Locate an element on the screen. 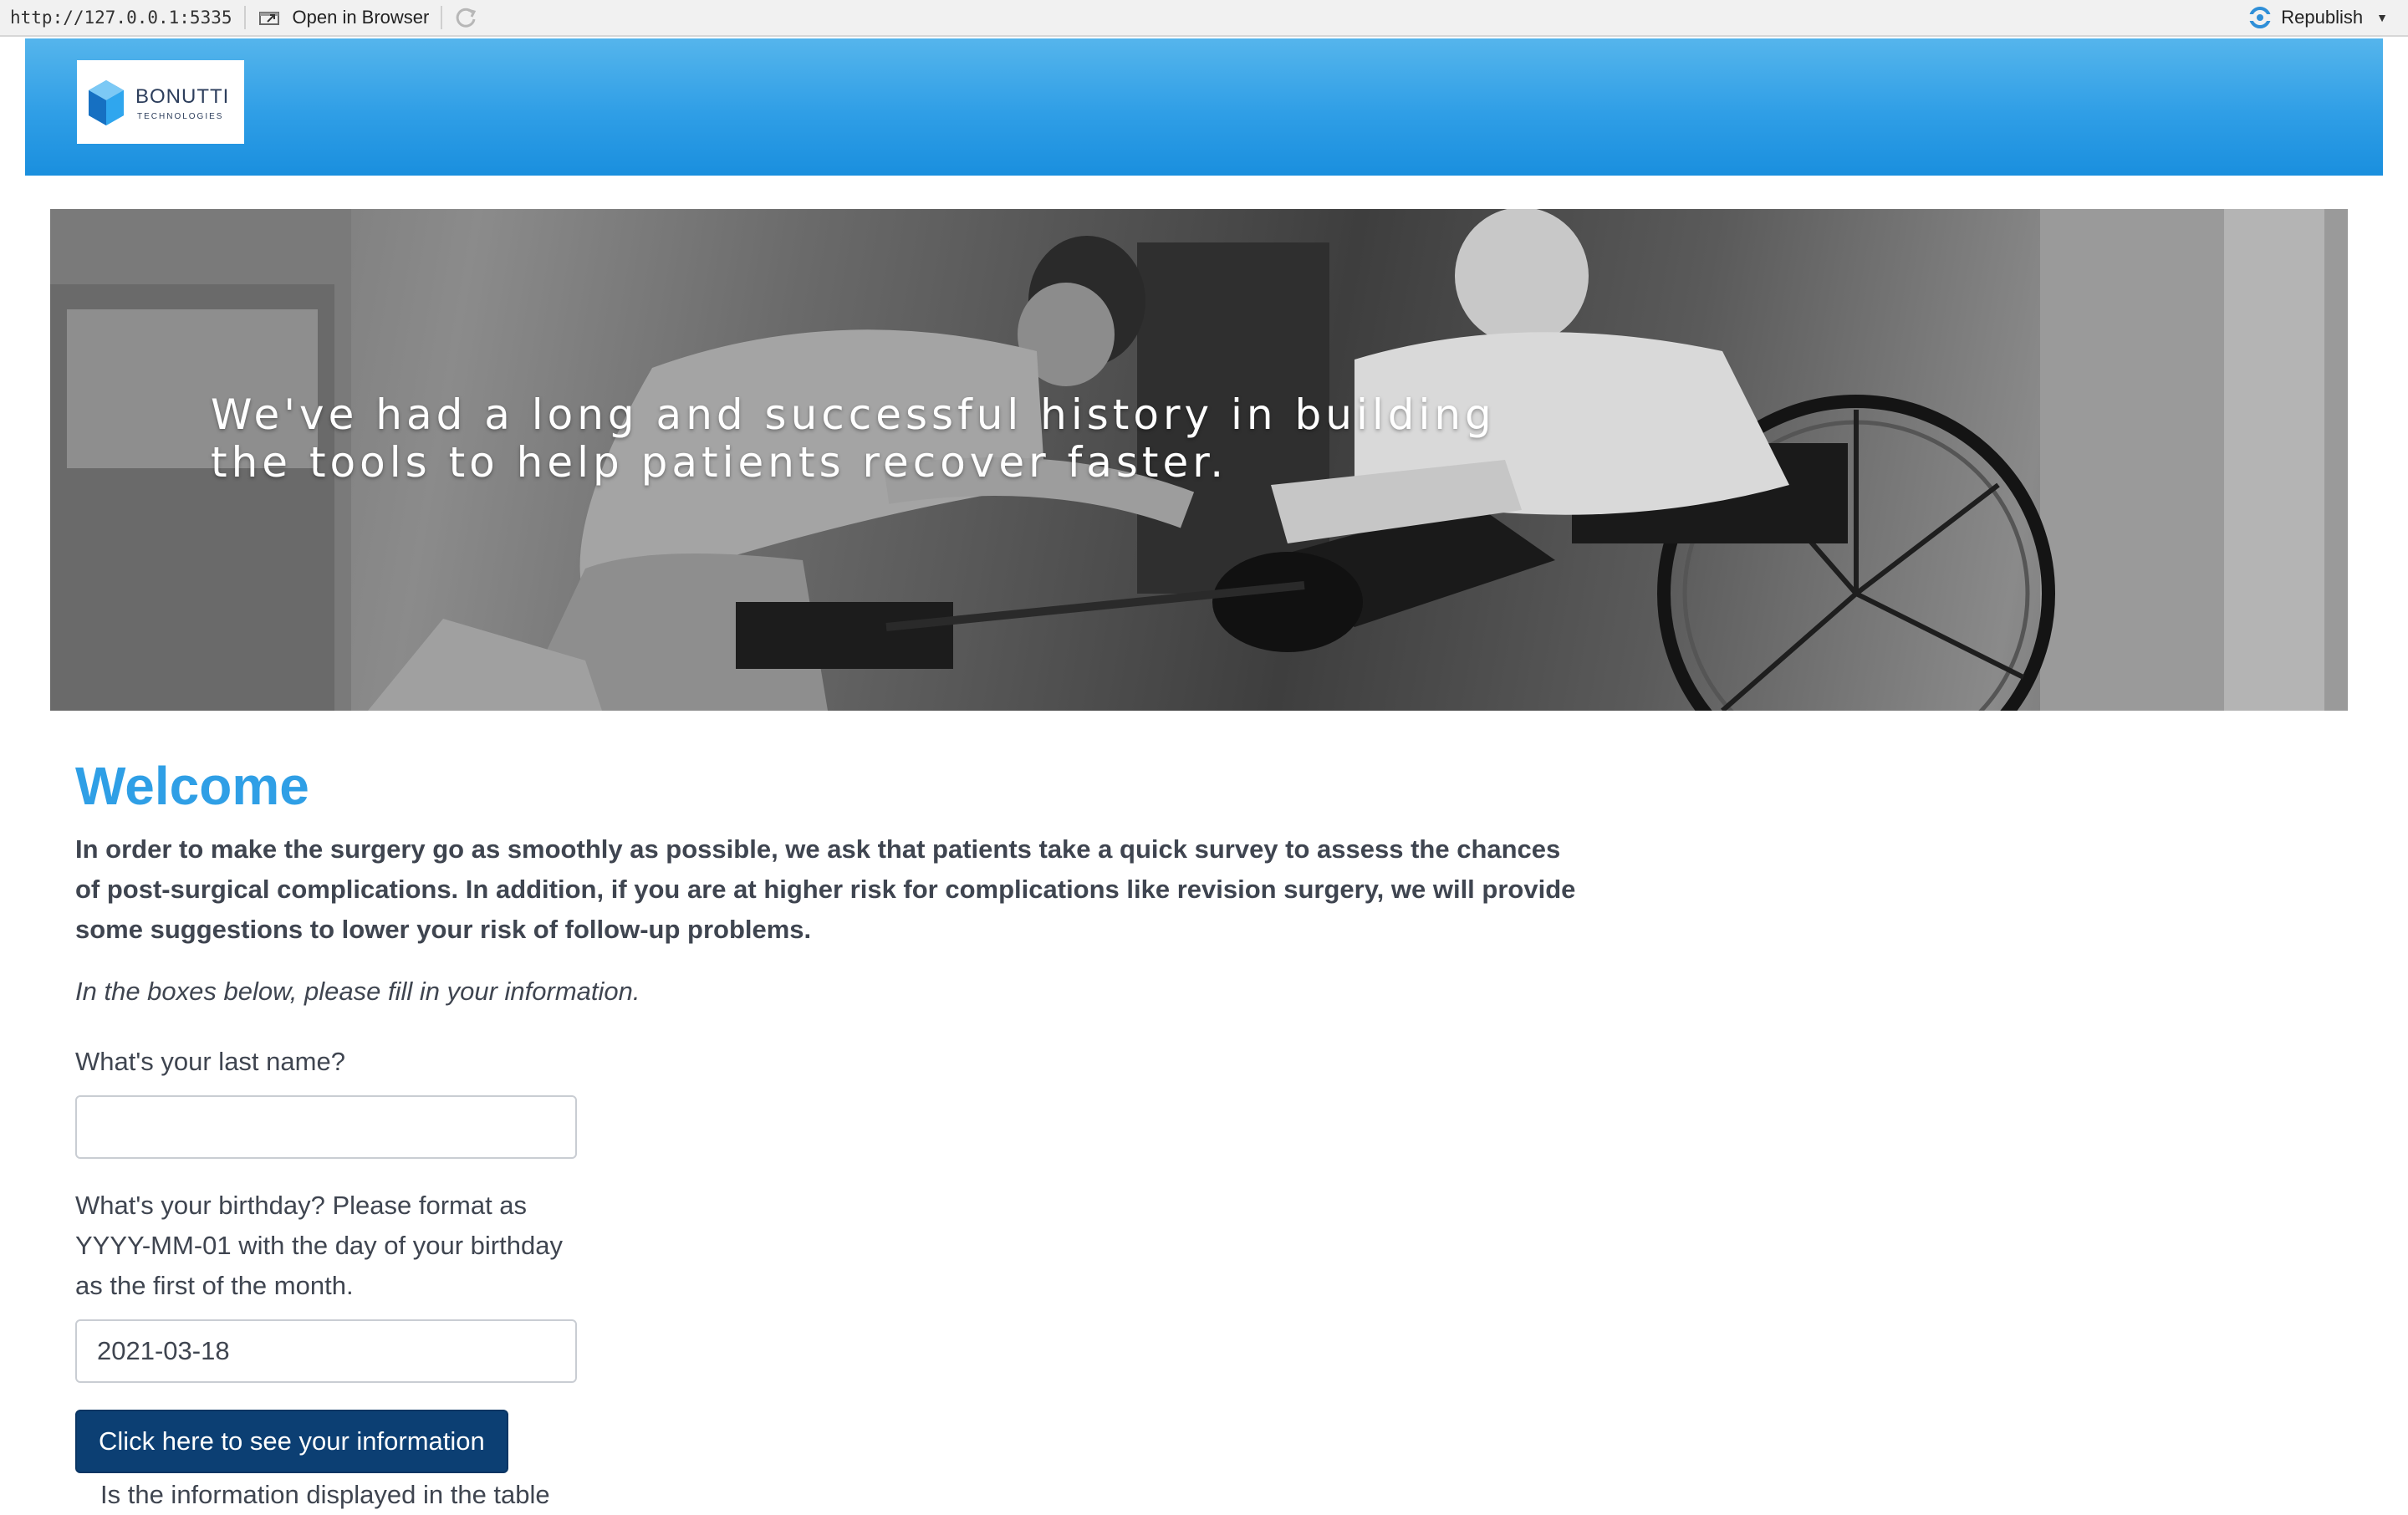 This screenshot has width=2408, height=1515. logo-subtitle: TECHNOLOGIES is located at coordinates (180, 116).